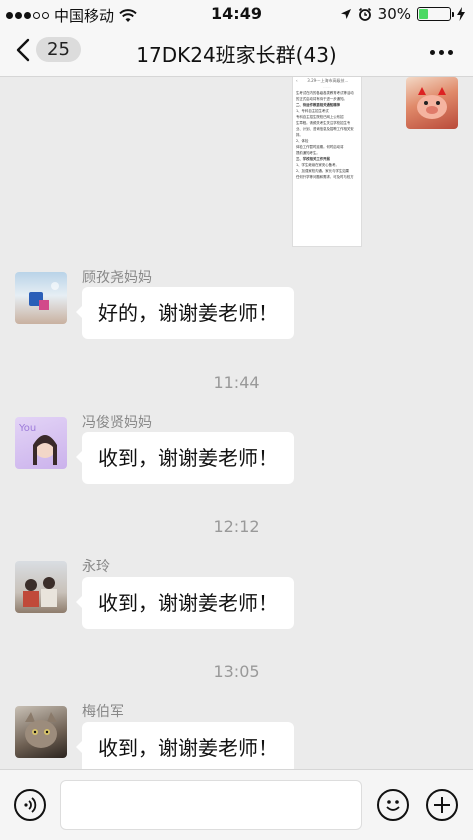 The image size is (473, 840). Describe the element at coordinates (325, 129) in the screenshot. I see `doc-line: 业、计划、咨询信息及招聘工作相关安` at that location.